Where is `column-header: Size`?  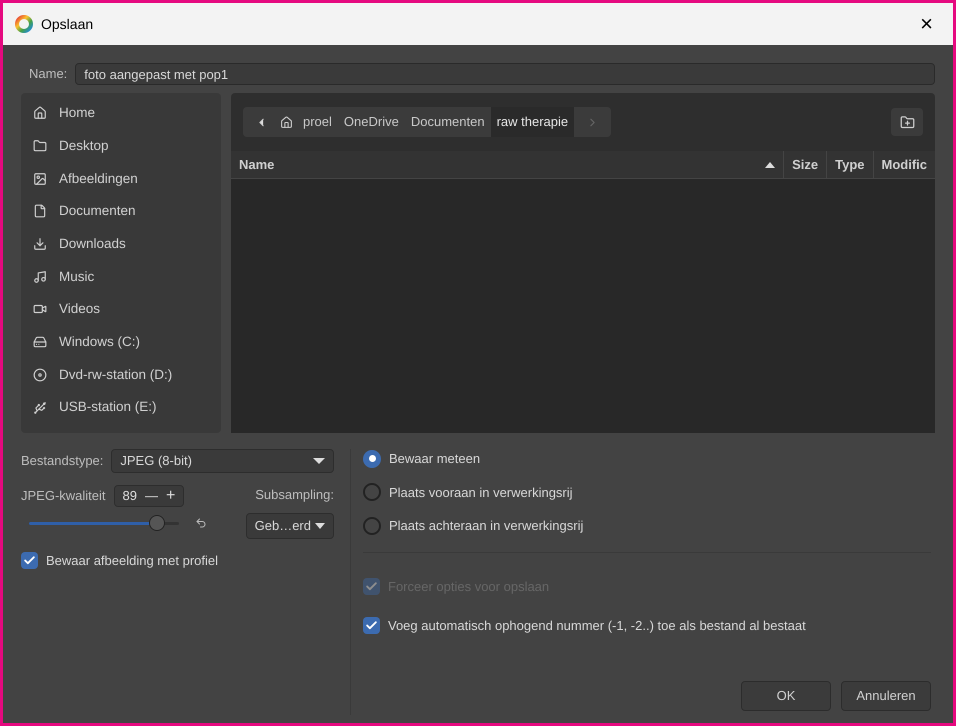 column-header: Size is located at coordinates (804, 164).